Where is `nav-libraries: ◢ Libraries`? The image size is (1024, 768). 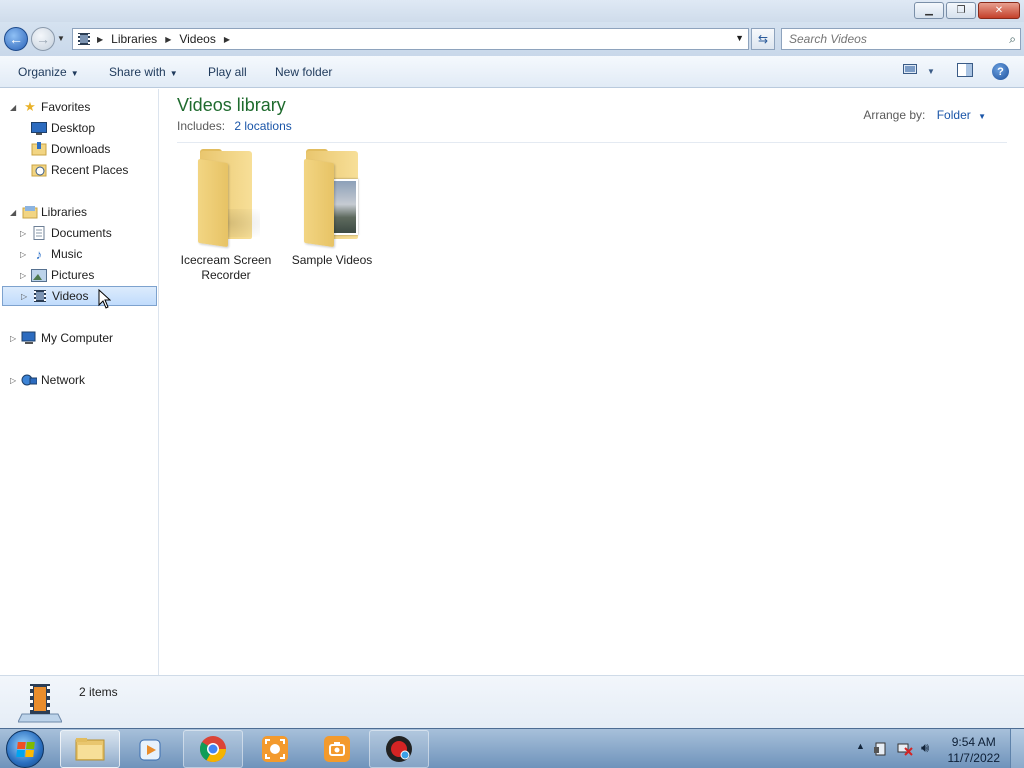 nav-libraries: ◢ Libraries is located at coordinates (79, 212).